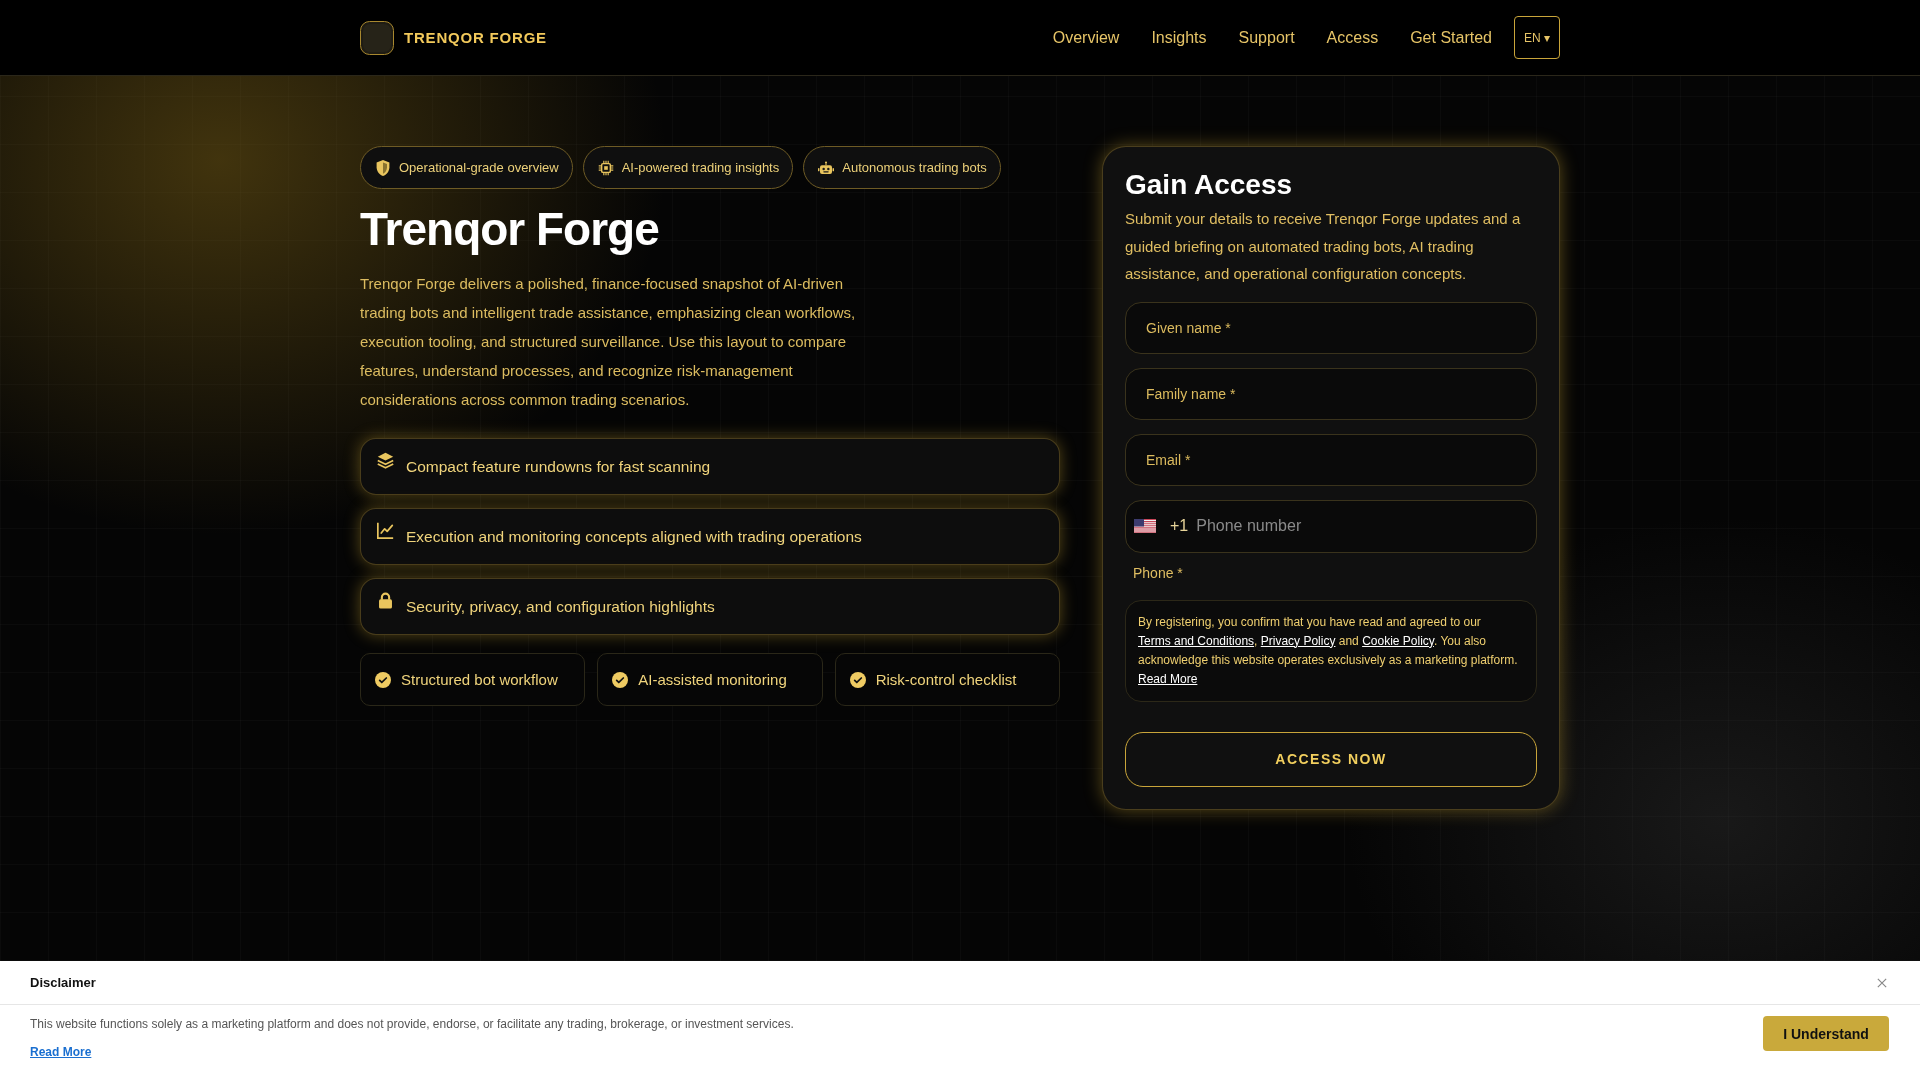 This screenshot has height=1080, width=1920. What do you see at coordinates (1826, 1033) in the screenshot?
I see `understand-button: I Understand` at bounding box center [1826, 1033].